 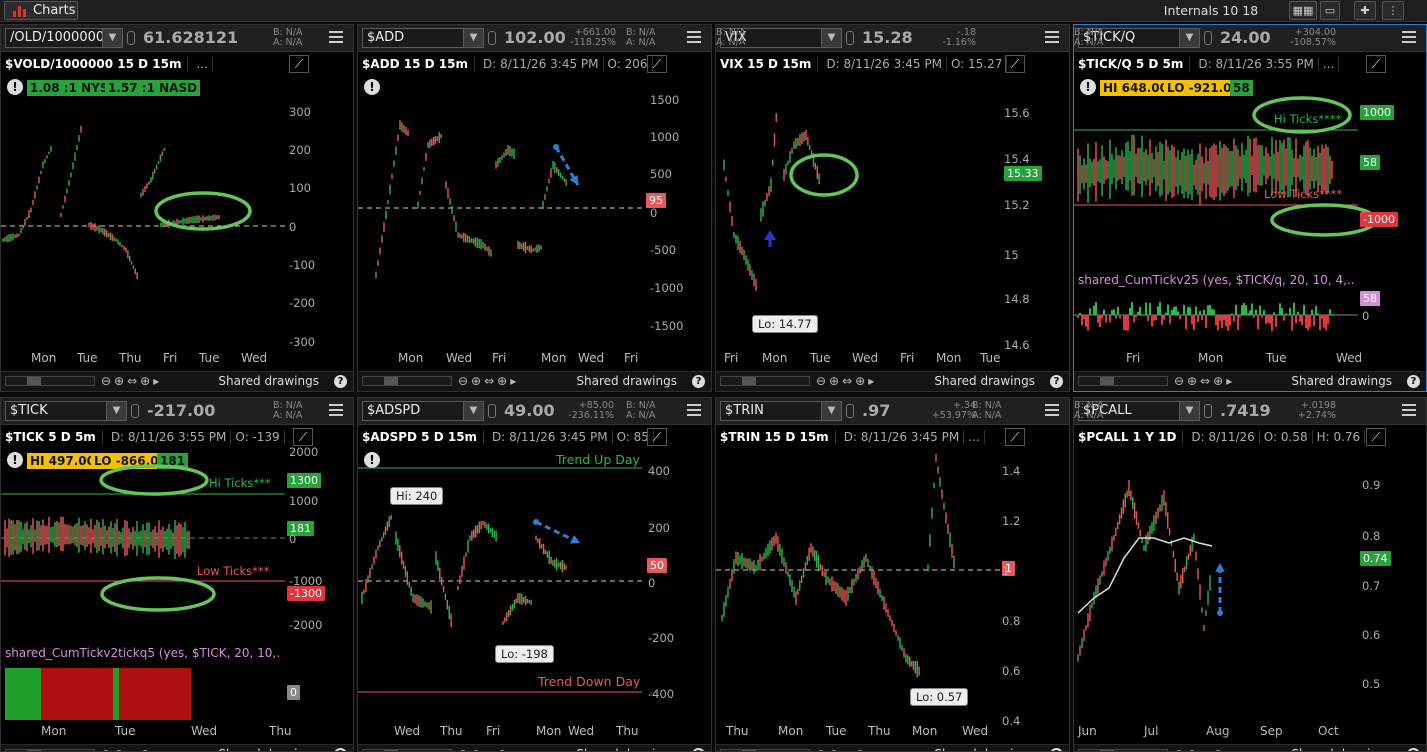 What do you see at coordinates (1365, 10) in the screenshot?
I see `pin-icon: ✚` at bounding box center [1365, 10].